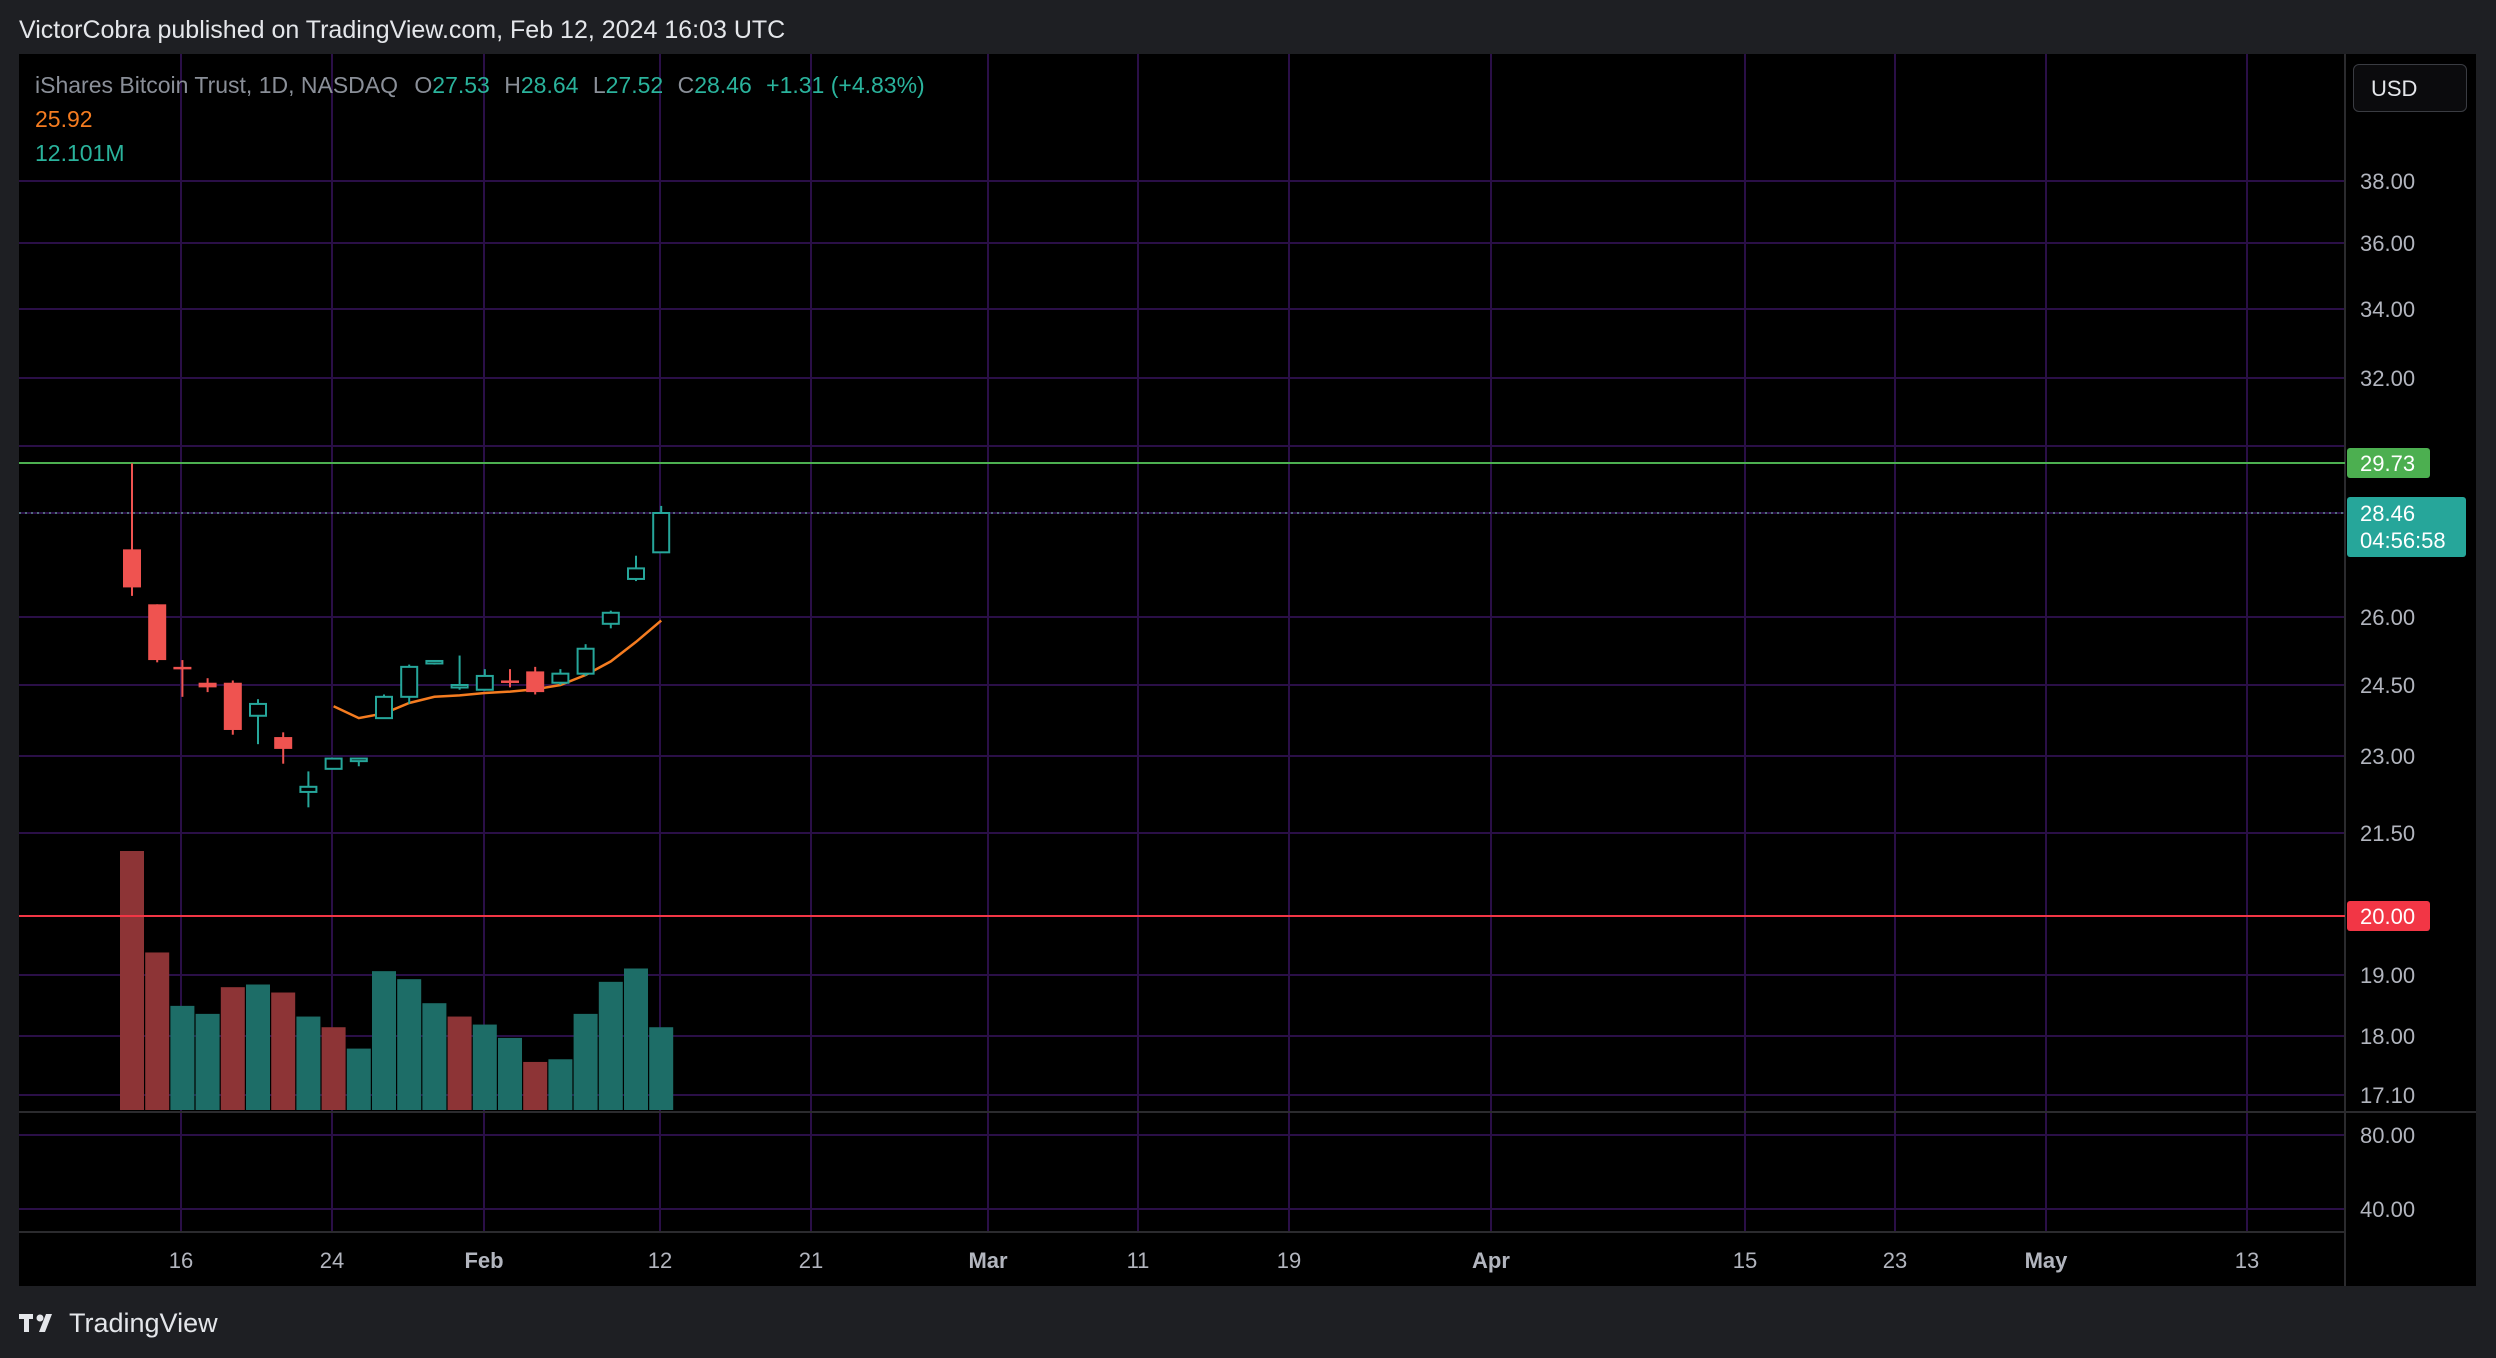 The width and height of the screenshot is (2496, 1358). I want to click on price-tick-label: 34.00, so click(2387, 309).